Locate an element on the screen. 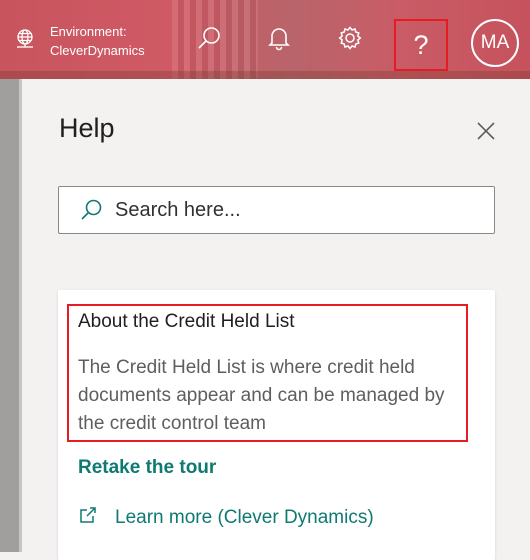 The width and height of the screenshot is (530, 560). notifications-button is located at coordinates (279, 40).